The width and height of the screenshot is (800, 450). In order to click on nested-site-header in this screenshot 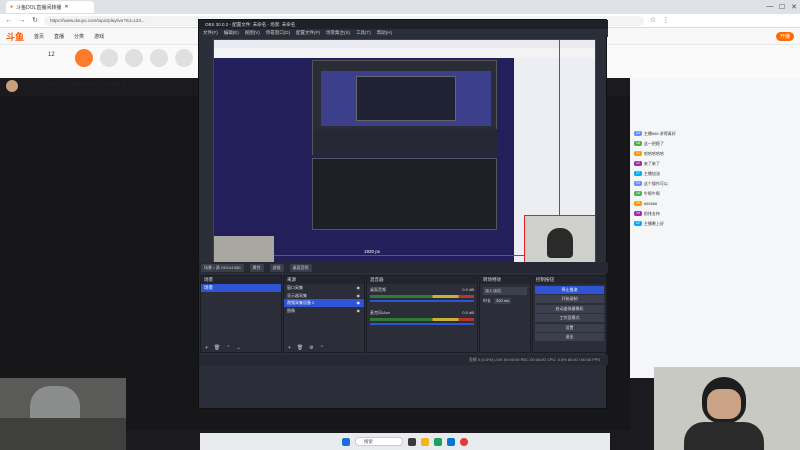, I will do `click(404, 53)`.